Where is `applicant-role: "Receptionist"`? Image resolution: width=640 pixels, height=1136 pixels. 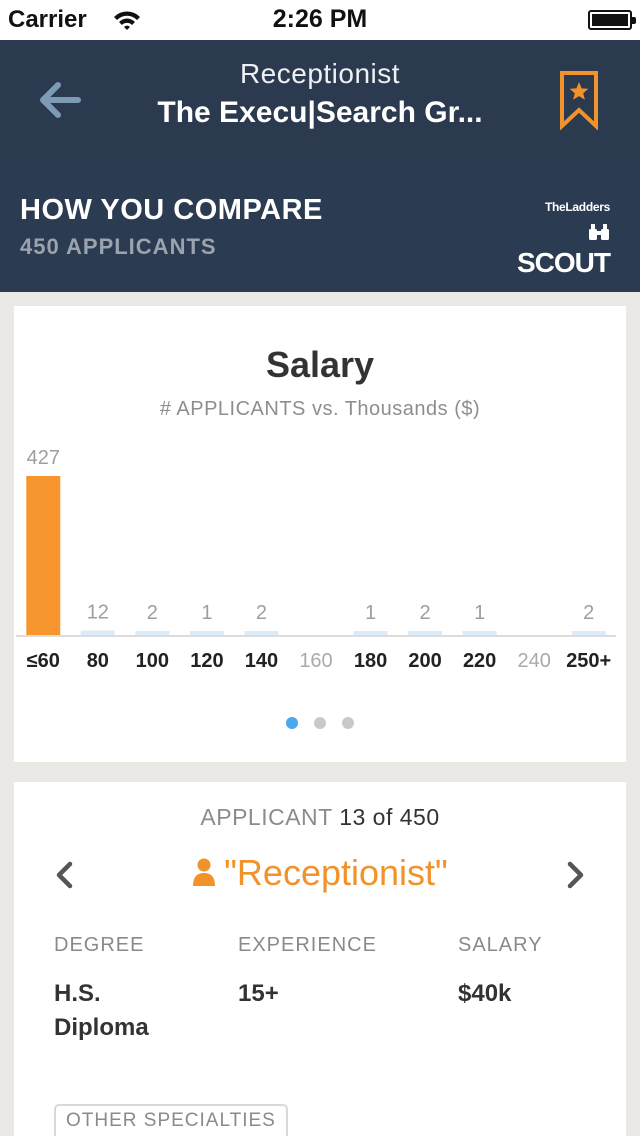
applicant-role: "Receptionist" is located at coordinates (320, 873).